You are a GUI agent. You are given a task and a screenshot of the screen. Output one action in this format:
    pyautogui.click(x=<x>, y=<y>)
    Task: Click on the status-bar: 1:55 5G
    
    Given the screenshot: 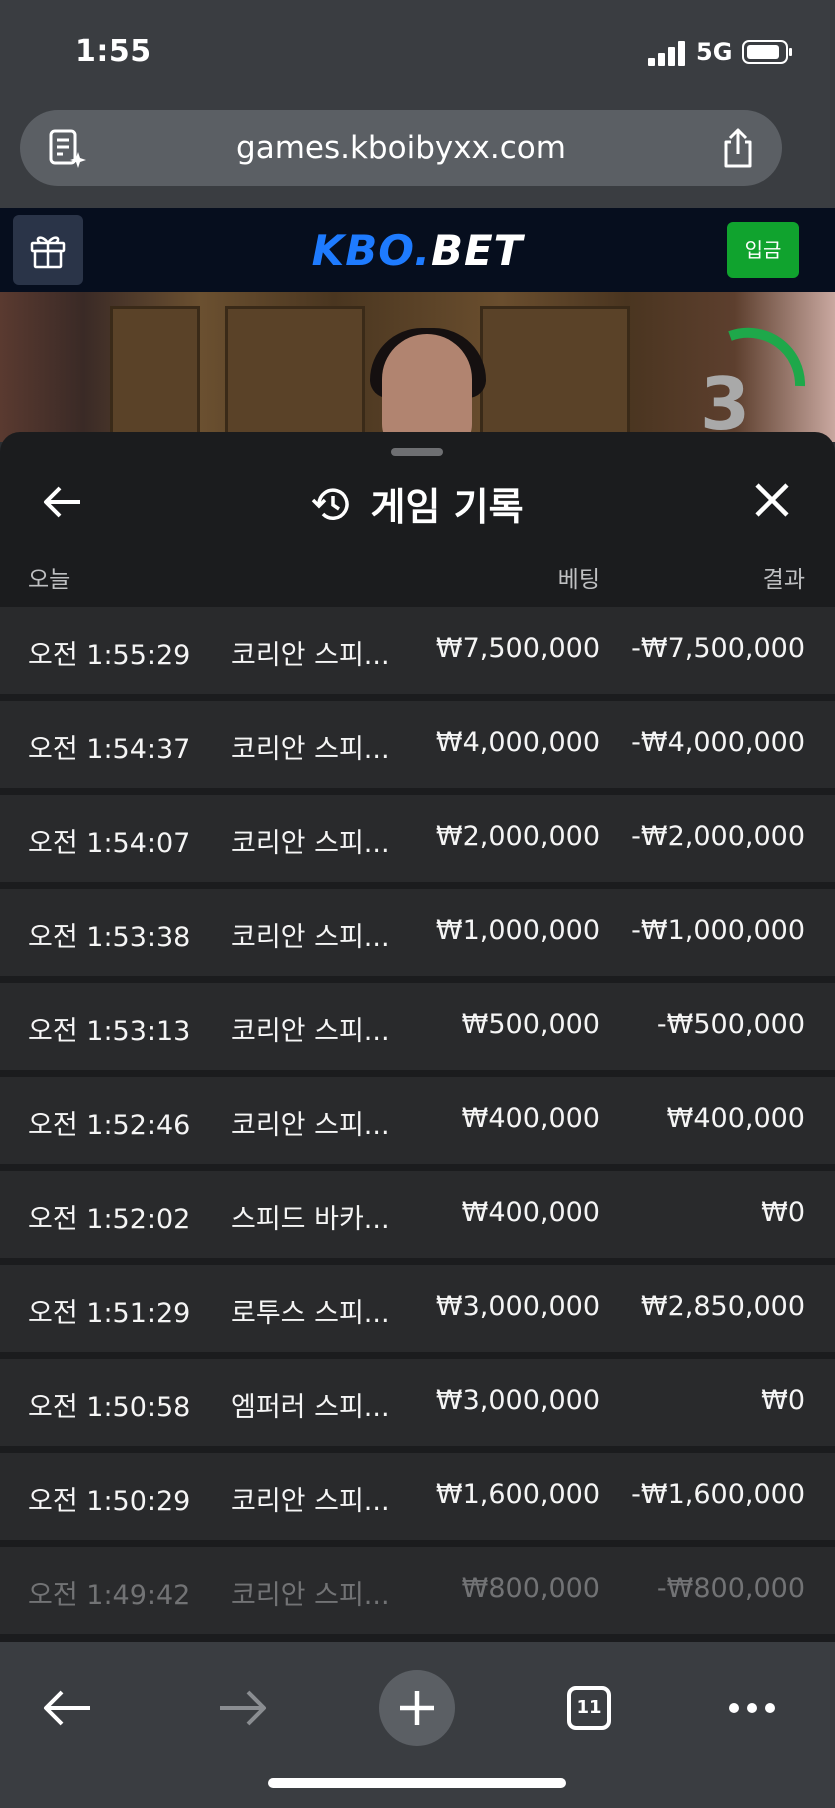 What is the action you would take?
    pyautogui.click(x=417, y=54)
    